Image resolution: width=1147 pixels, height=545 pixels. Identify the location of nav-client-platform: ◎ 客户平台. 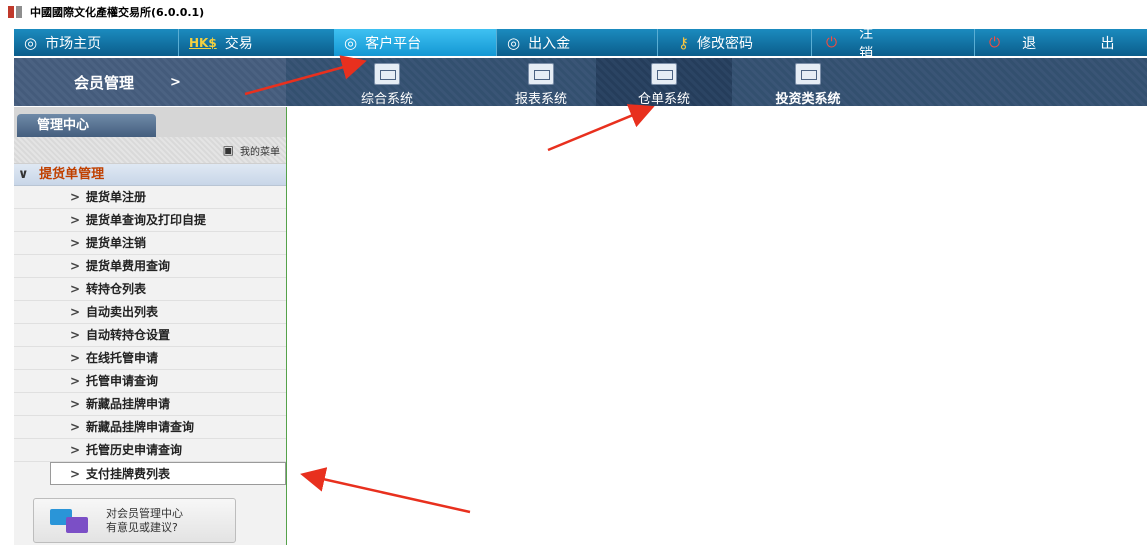
(415, 42).